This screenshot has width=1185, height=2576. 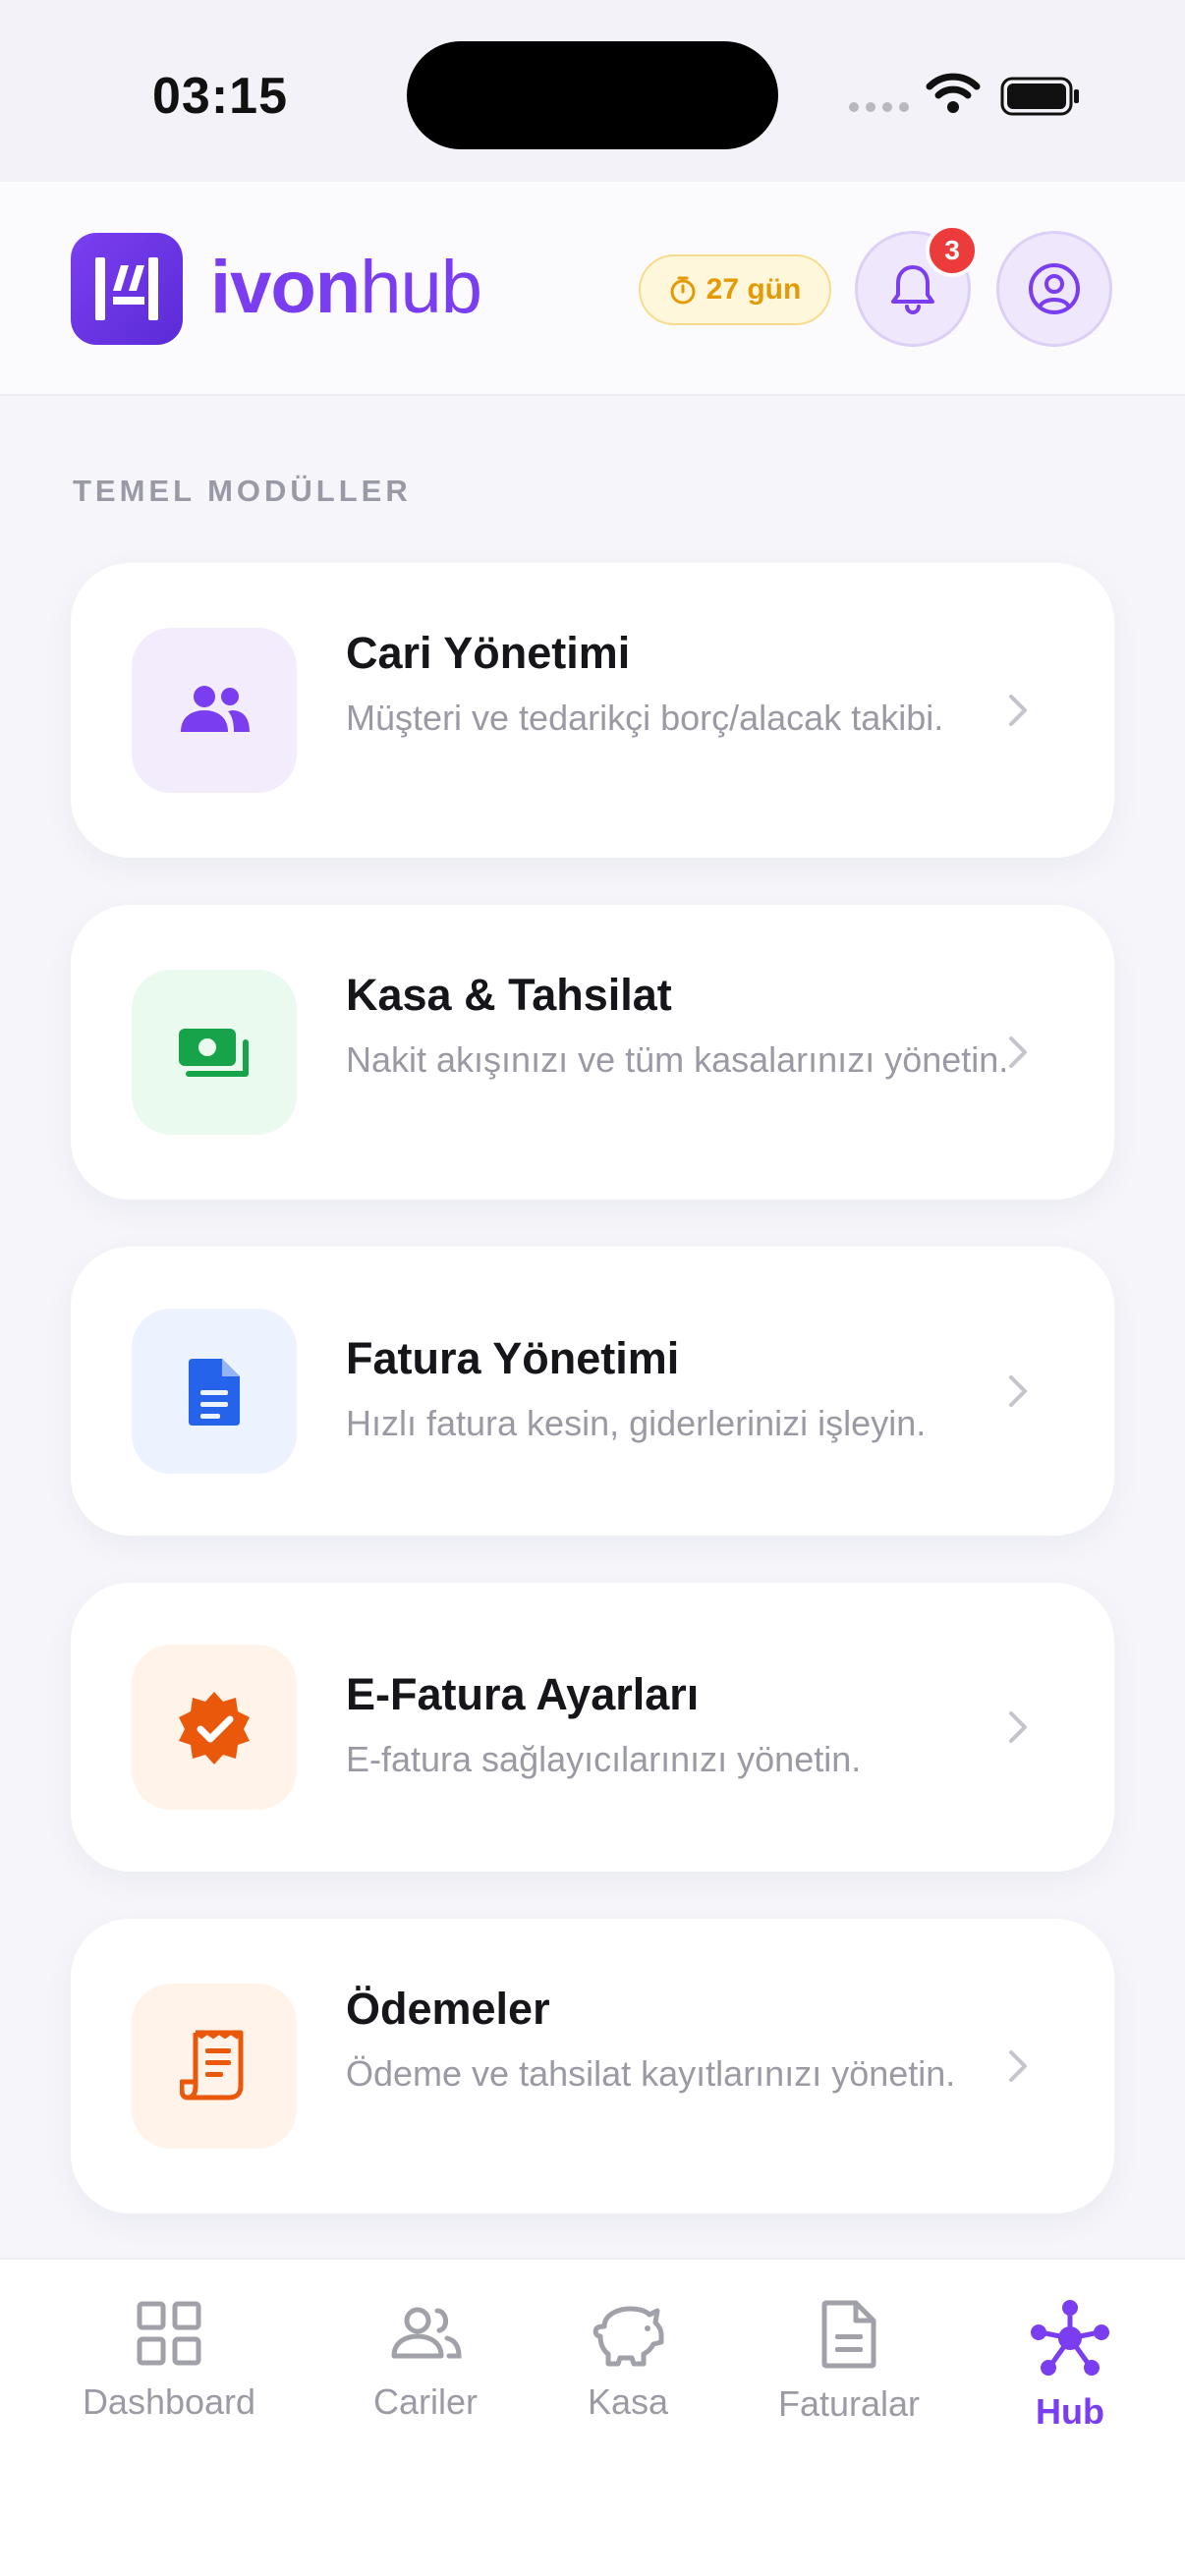 I want to click on section-title: TEMEL MODÜLLER, so click(x=243, y=491).